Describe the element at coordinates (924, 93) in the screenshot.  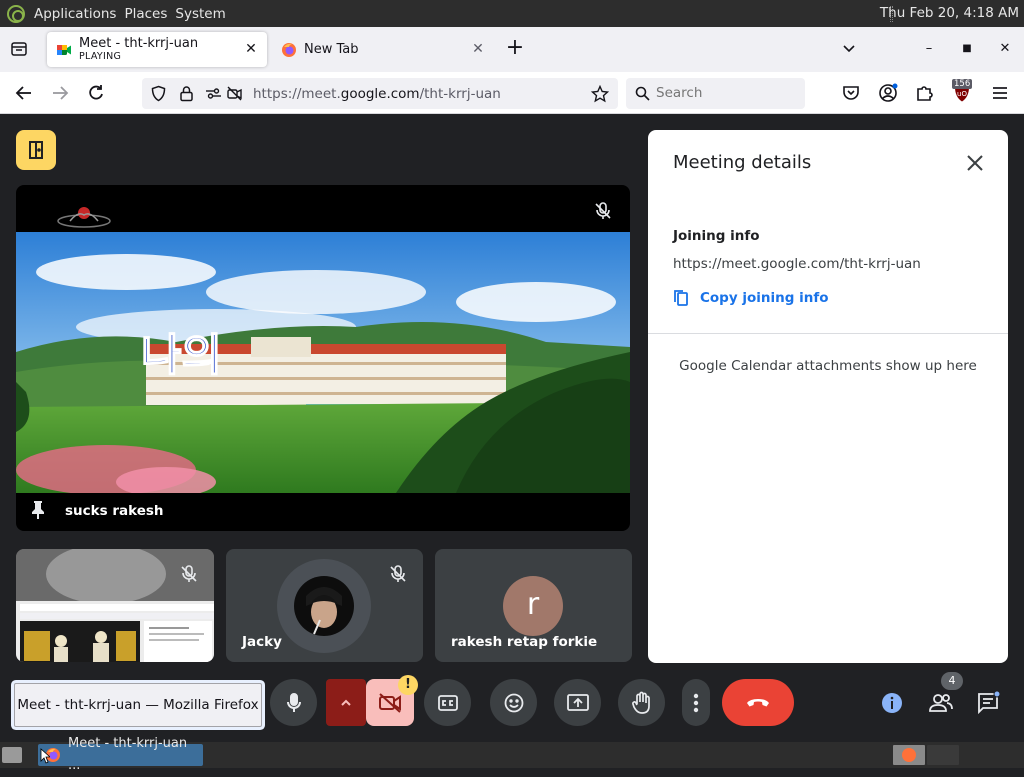
I see `extensions-puzzle-icon` at that location.